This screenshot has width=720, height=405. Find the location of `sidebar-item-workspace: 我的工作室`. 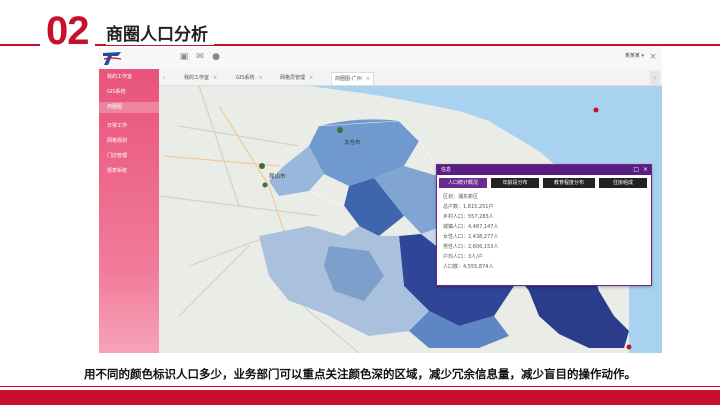

sidebar-item-workspace: 我的工作室 is located at coordinates (129, 77).